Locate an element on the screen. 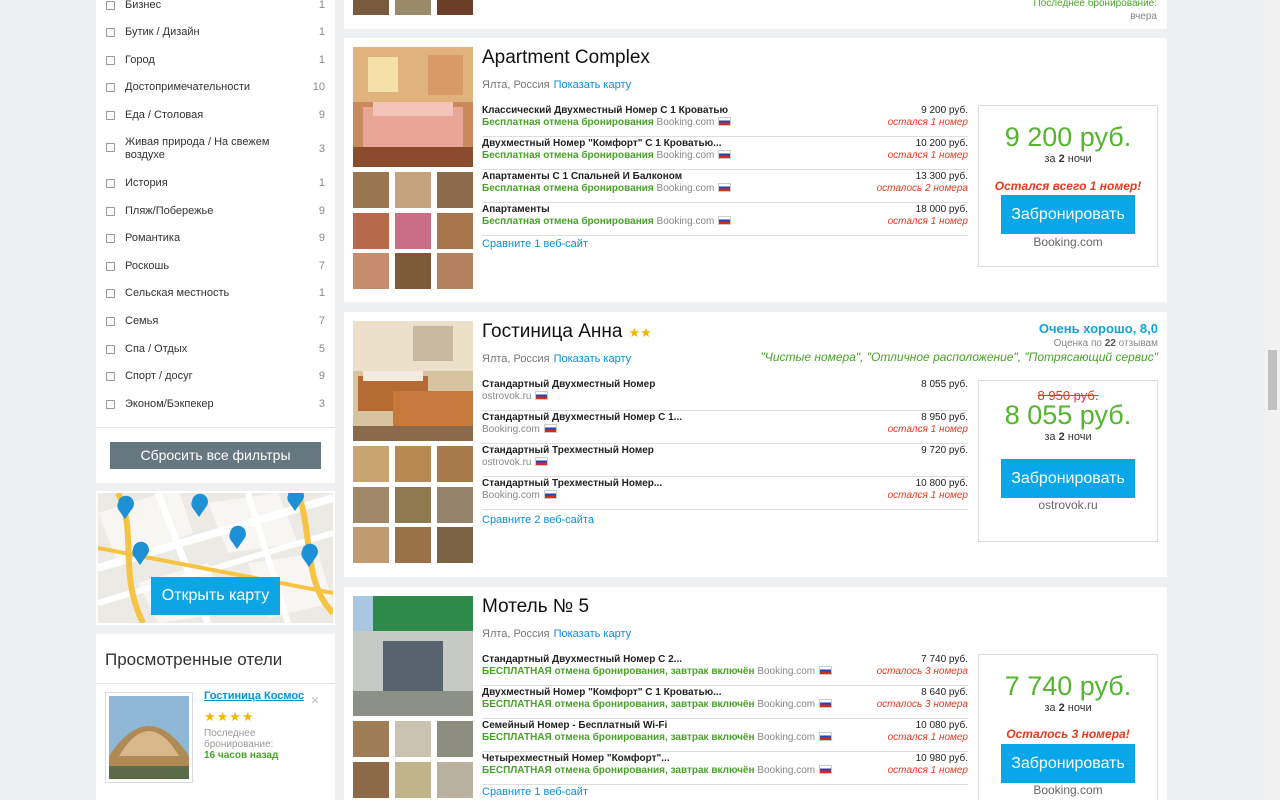 Image resolution: width=1280 pixels, height=800 pixels. filter-item: Живая природа / На свежем воздухе 3 is located at coordinates (215, 149).